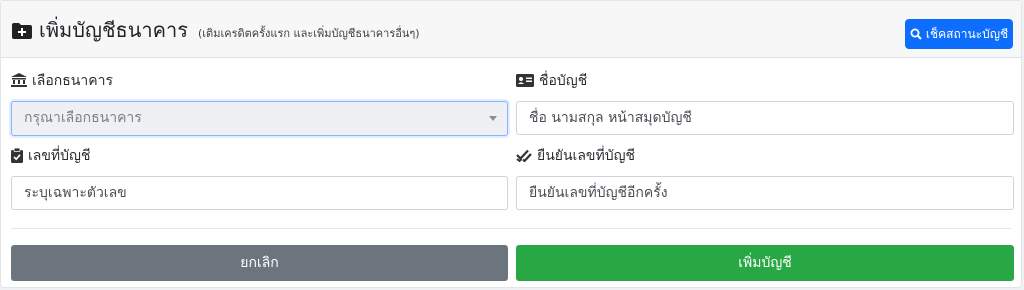 This screenshot has height=290, width=1024. What do you see at coordinates (59, 156) in the screenshot?
I see `account-number-label: เลขที่บัญชี` at bounding box center [59, 156].